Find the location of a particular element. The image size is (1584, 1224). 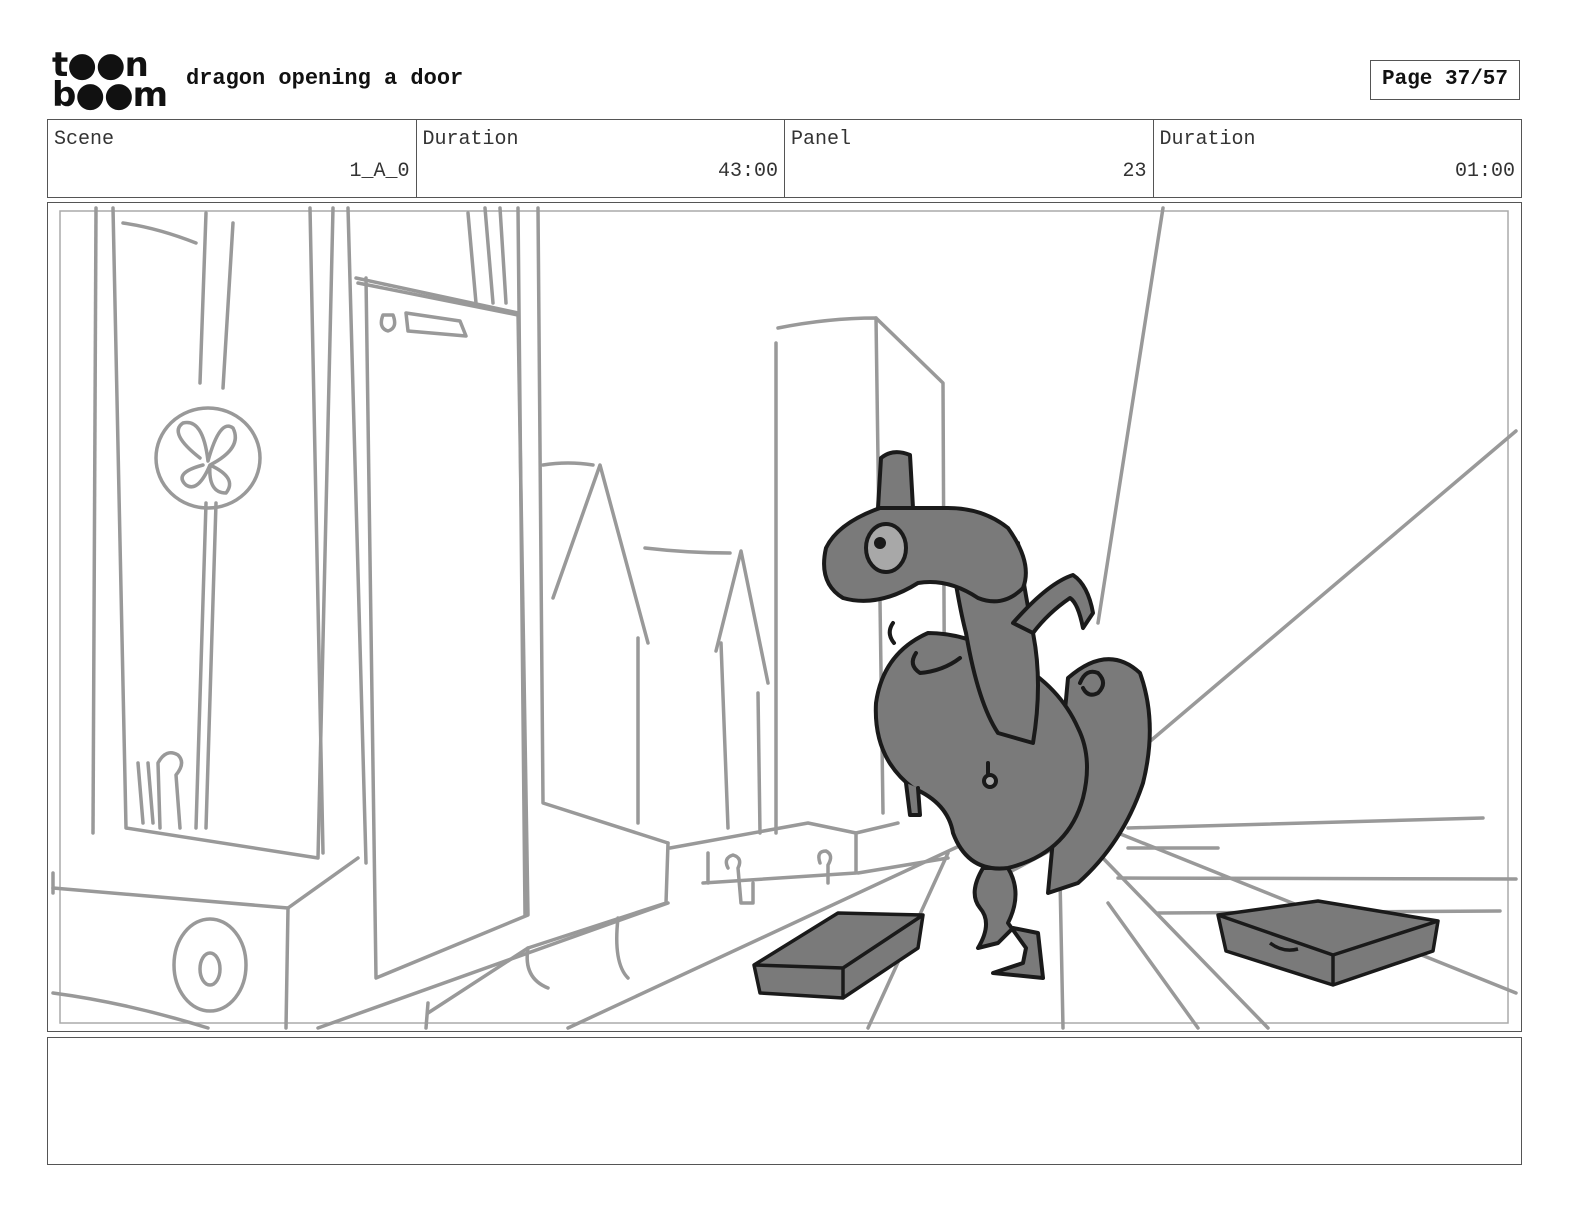

scene-label: Scene is located at coordinates (84, 139).